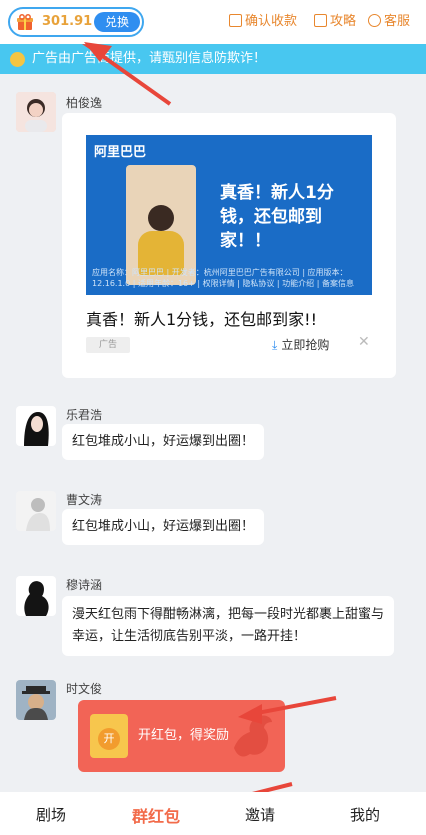 This screenshot has width=426, height=835. I want to click on confirm-receipt-link: 确认收款, so click(263, 22).